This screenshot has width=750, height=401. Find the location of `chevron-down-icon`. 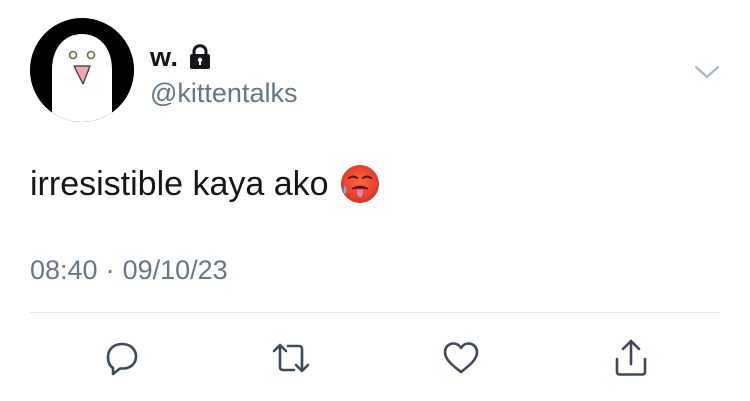

chevron-down-icon is located at coordinates (707, 72).